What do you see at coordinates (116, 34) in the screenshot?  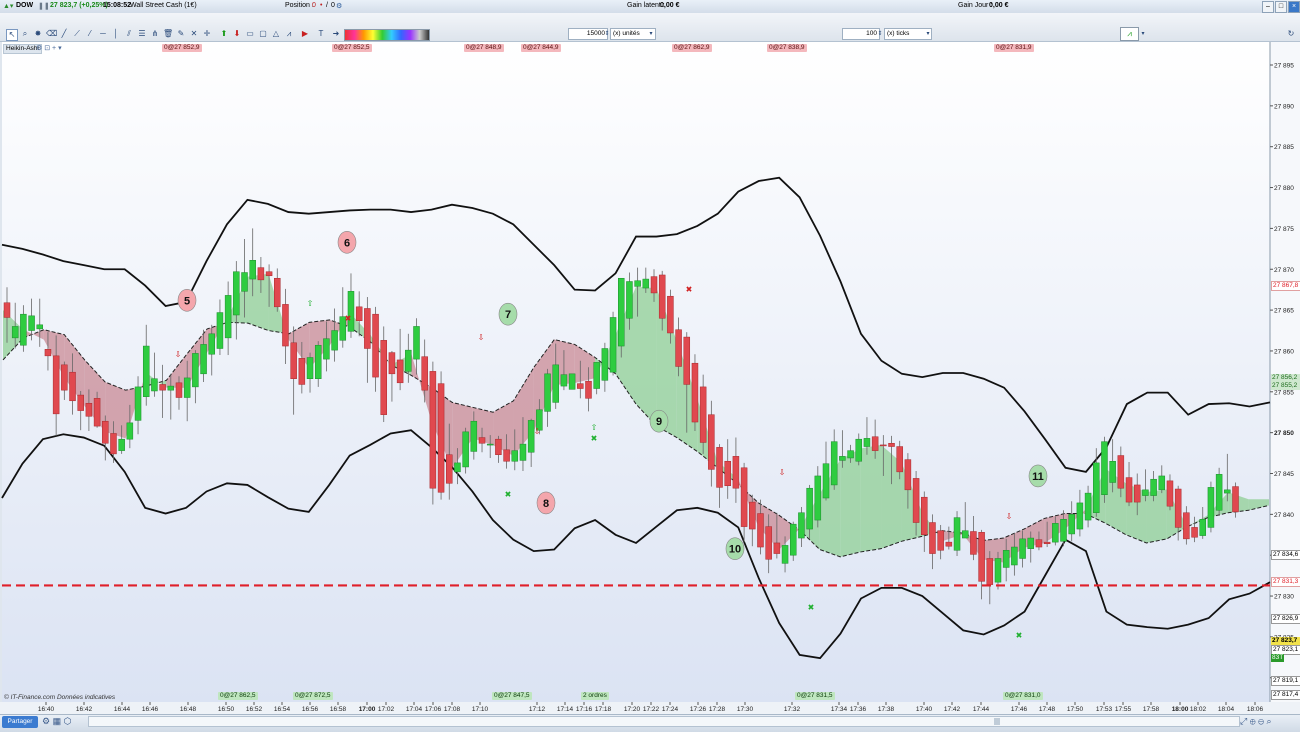 I see `vertical-line-icon: │` at bounding box center [116, 34].